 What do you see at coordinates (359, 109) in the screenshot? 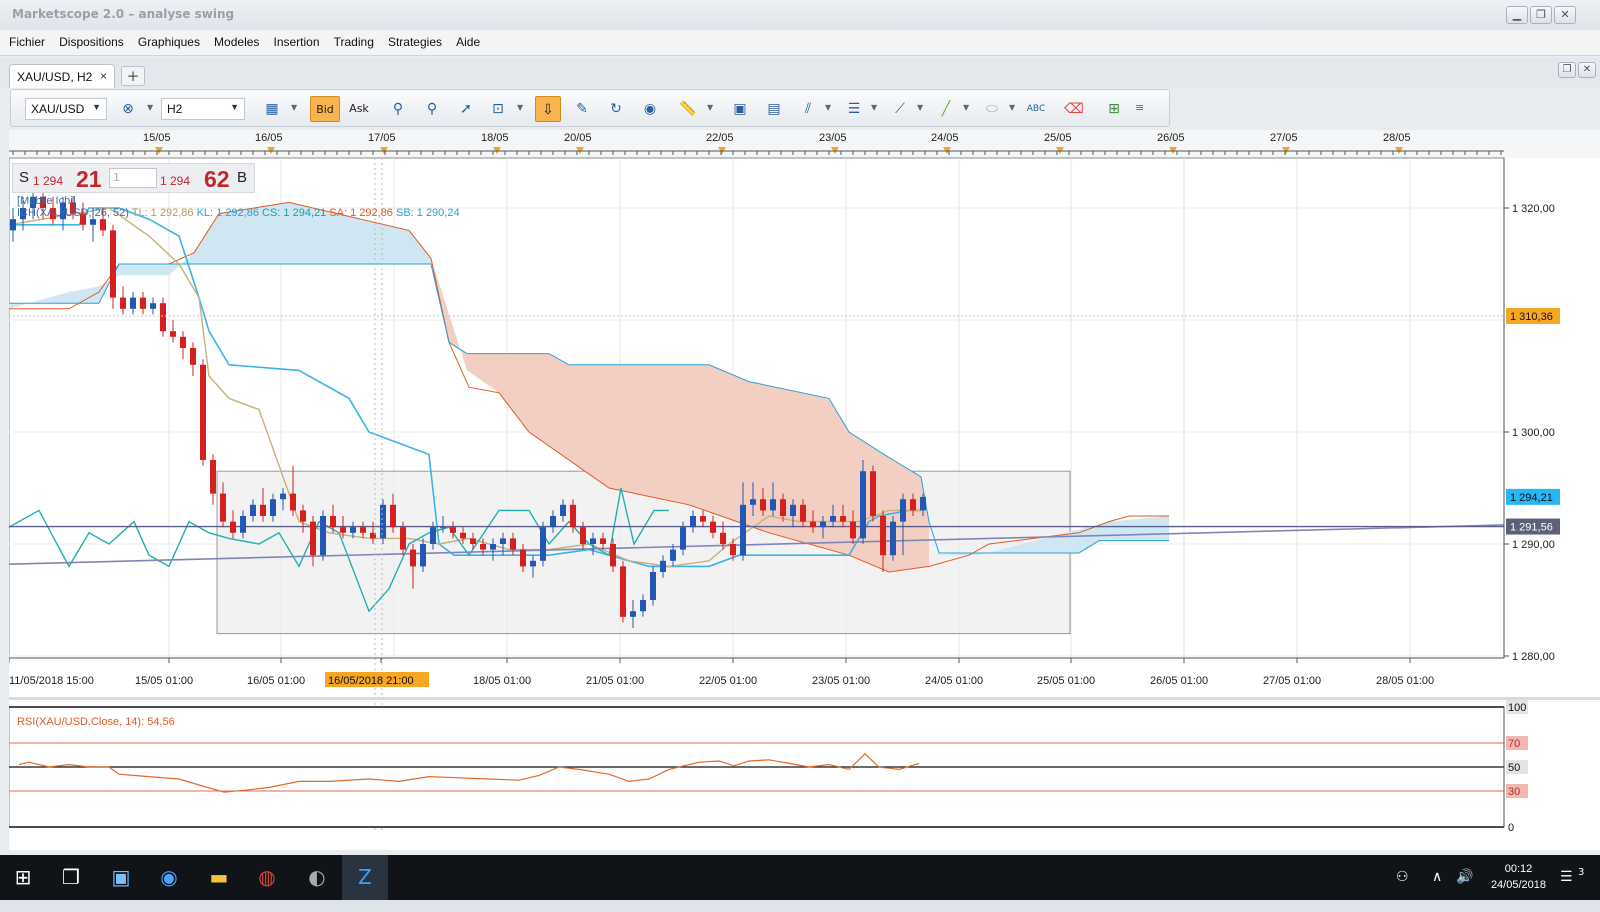
I see `ask-button: Ask` at bounding box center [359, 109].